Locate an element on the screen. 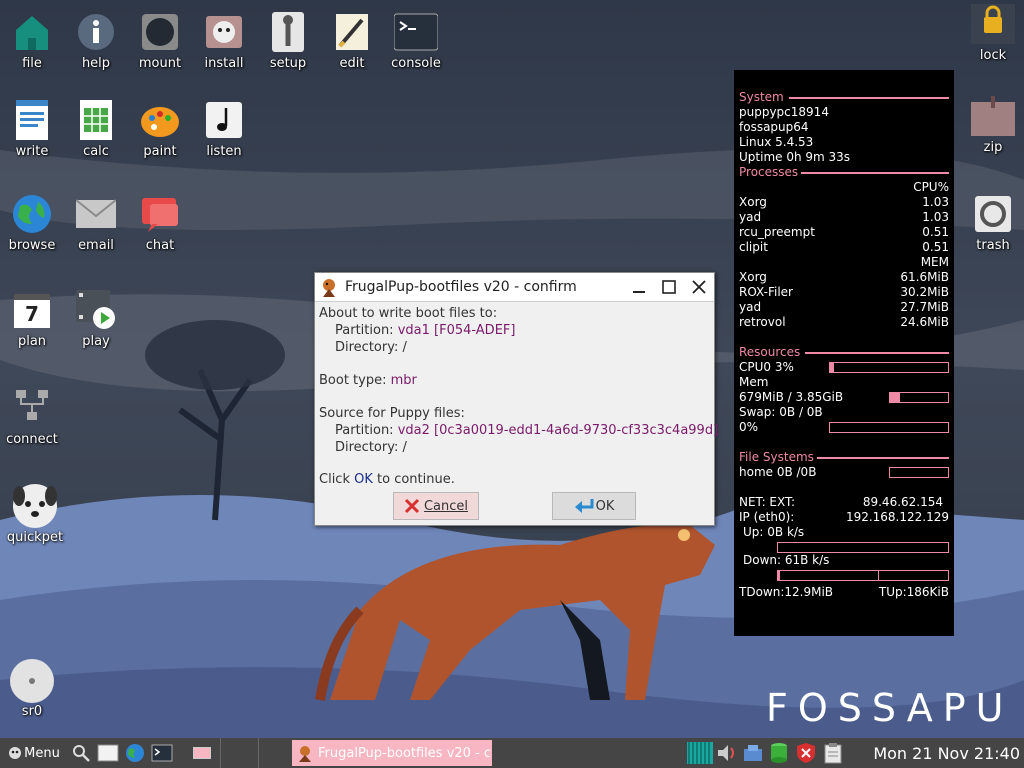 The height and width of the screenshot is (768, 1024). desktop-icon-email: email is located at coordinates (96, 223).